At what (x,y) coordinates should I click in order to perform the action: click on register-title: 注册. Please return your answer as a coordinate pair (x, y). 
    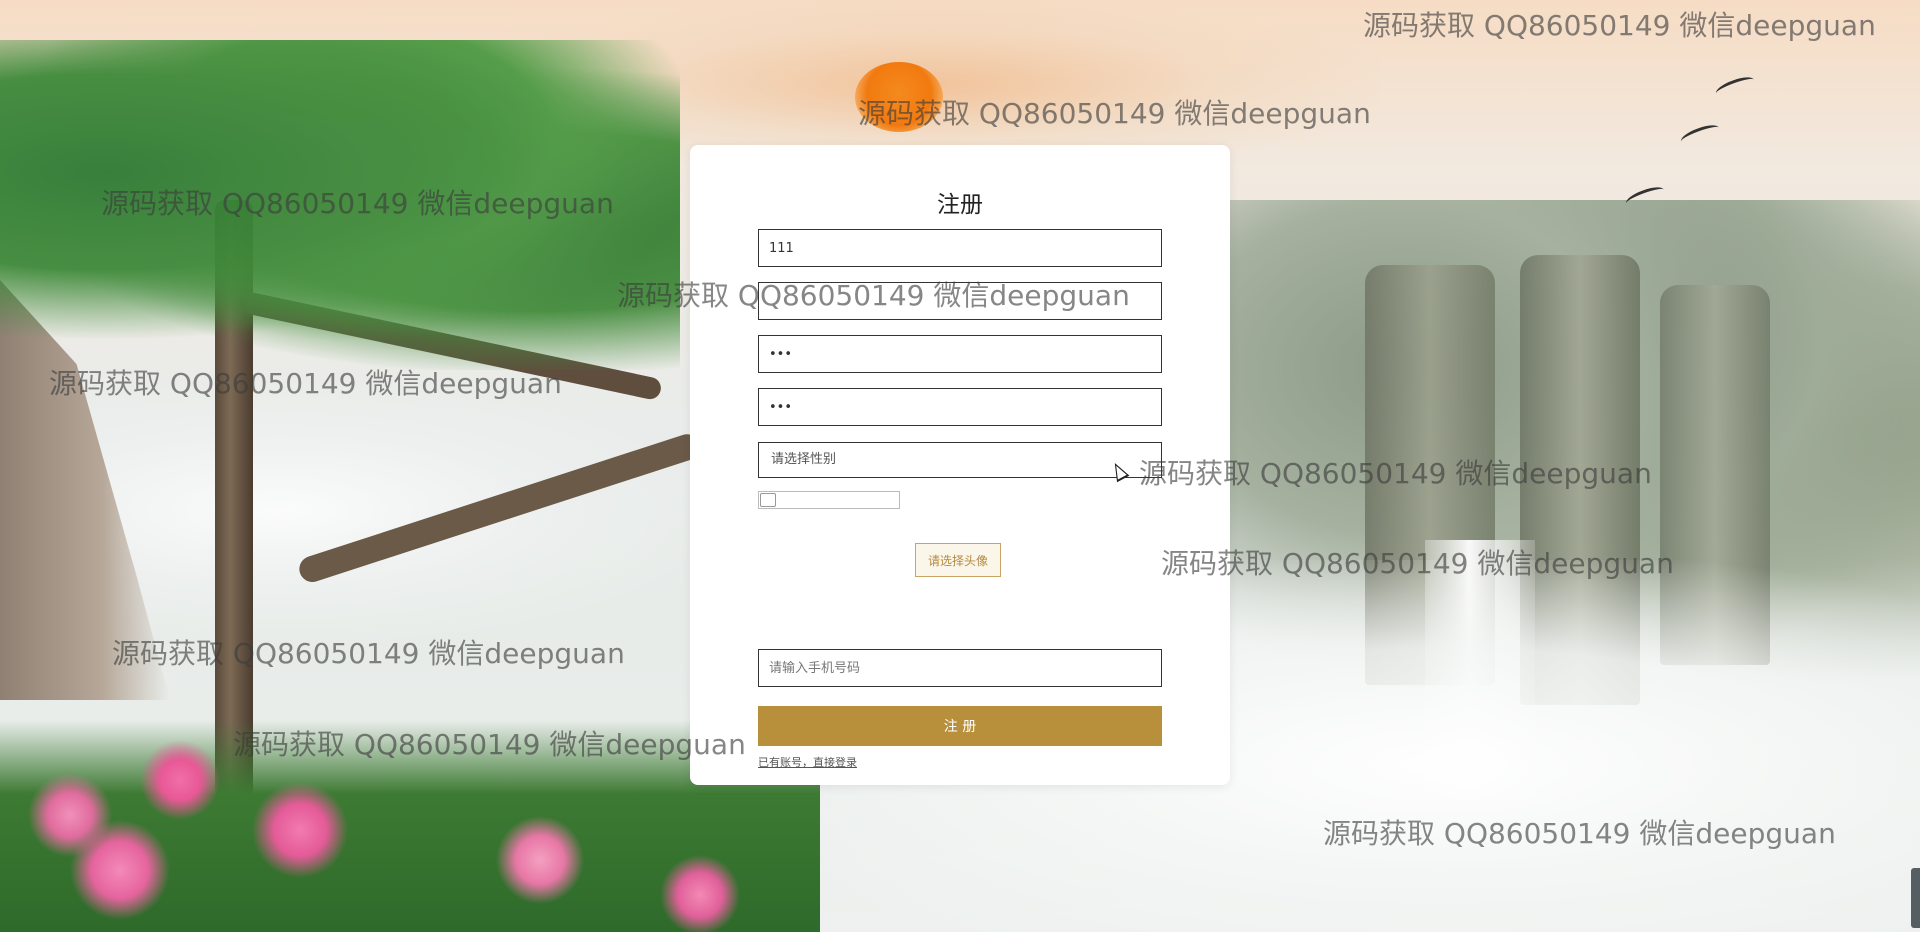
    Looking at the image, I should click on (960, 205).